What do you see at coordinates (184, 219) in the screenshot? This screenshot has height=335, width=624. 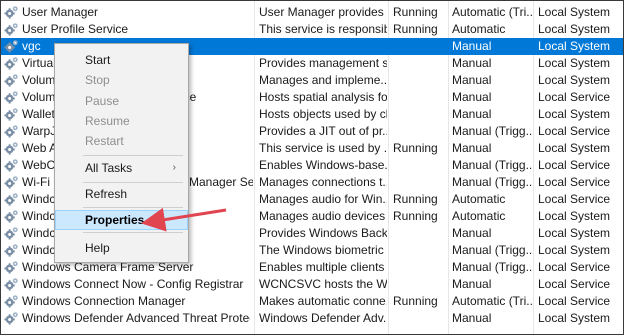 I see `annotation-arrow` at bounding box center [184, 219].